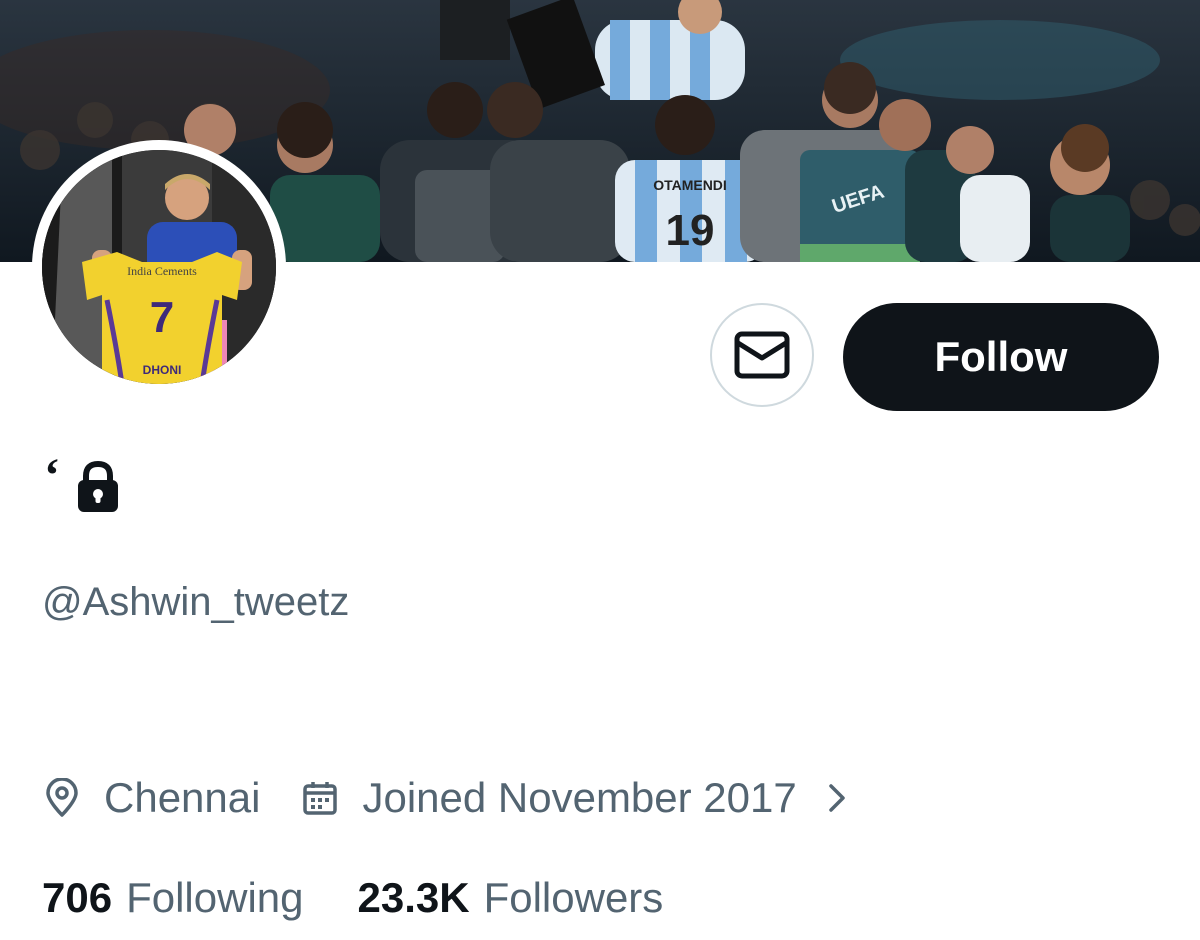  I want to click on profile-meta: Chennai Joined November 2017, so click(446, 798).